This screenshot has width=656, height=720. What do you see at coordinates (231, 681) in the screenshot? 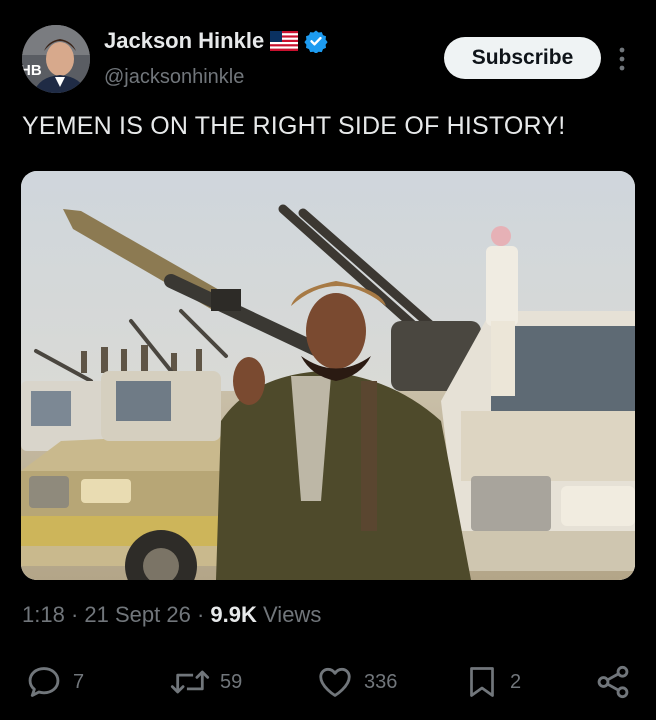
I see `repost-count: 59` at bounding box center [231, 681].